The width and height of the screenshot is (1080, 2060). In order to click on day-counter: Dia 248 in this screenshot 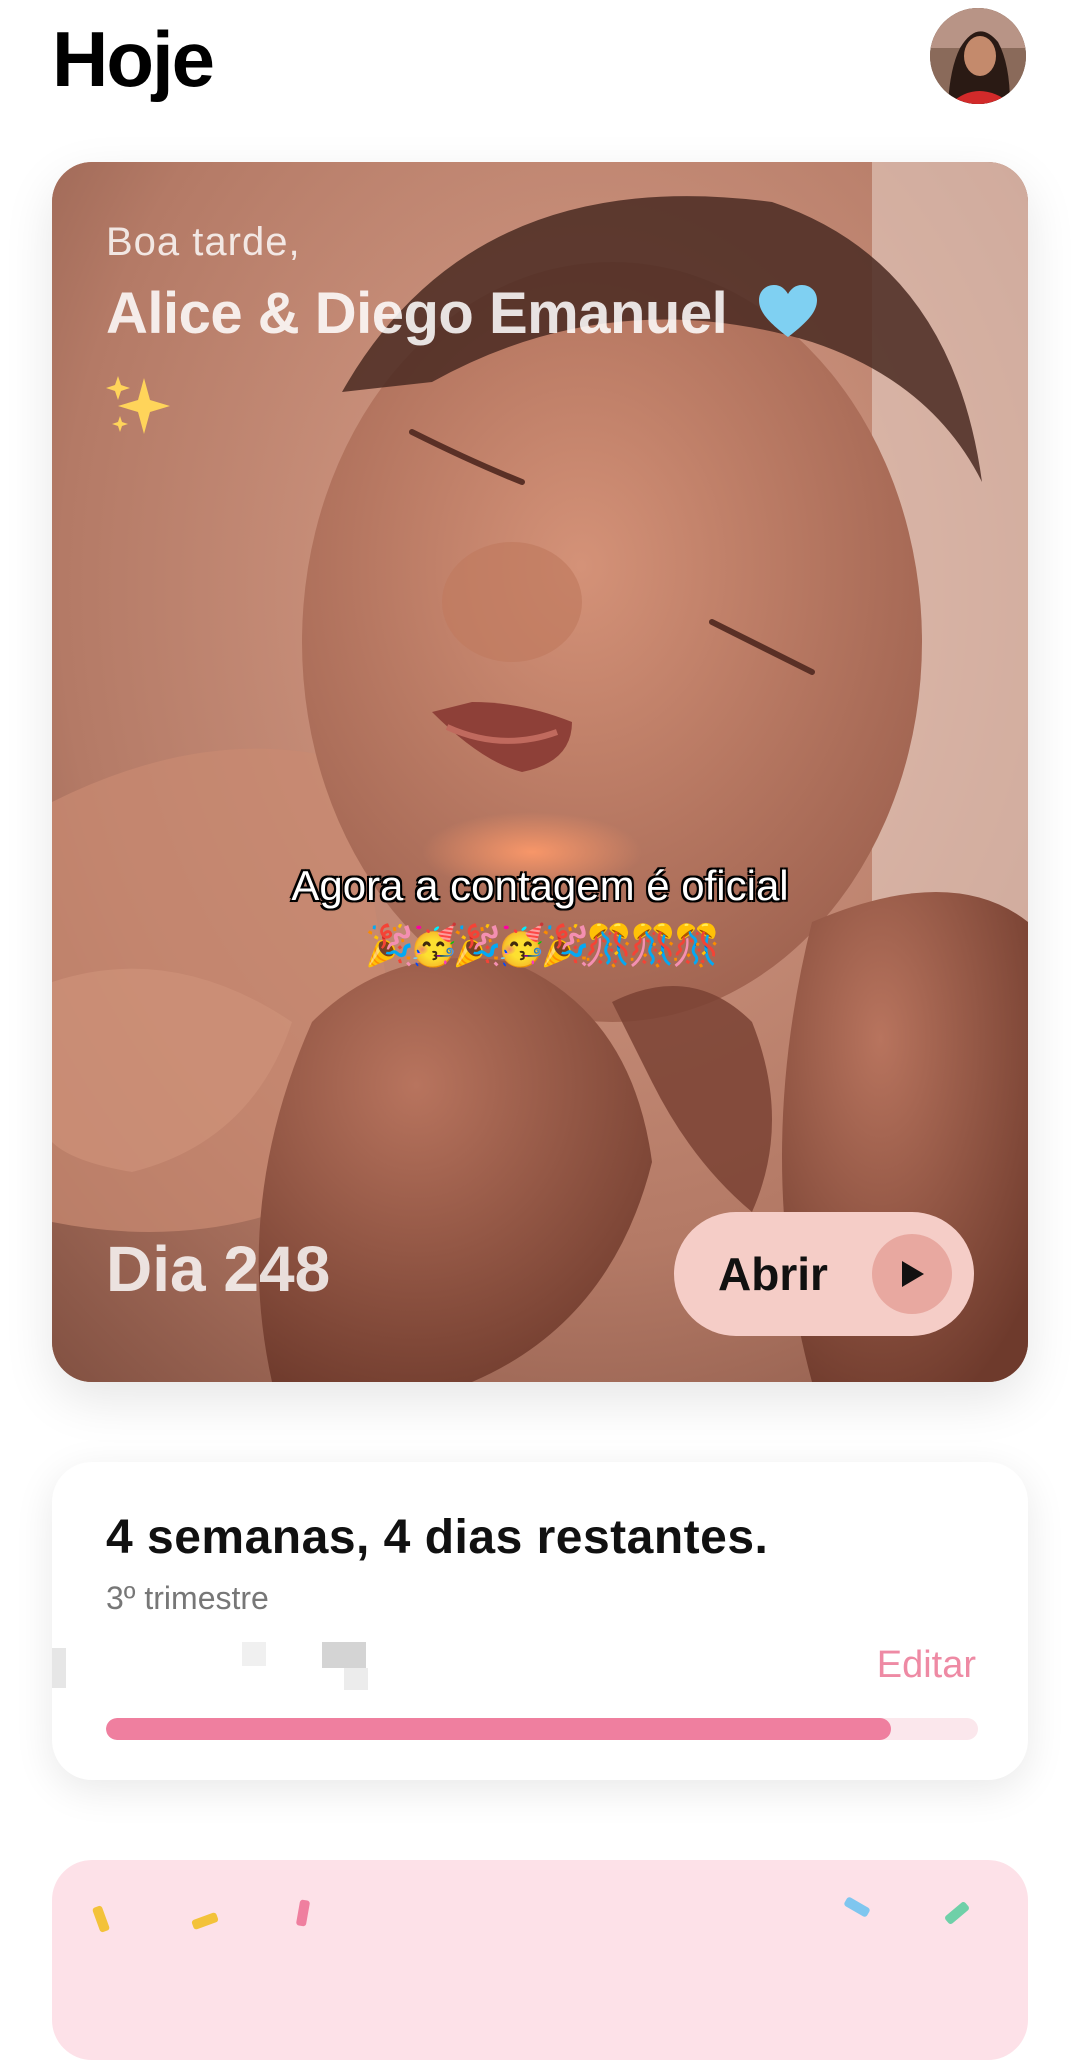, I will do `click(218, 1269)`.